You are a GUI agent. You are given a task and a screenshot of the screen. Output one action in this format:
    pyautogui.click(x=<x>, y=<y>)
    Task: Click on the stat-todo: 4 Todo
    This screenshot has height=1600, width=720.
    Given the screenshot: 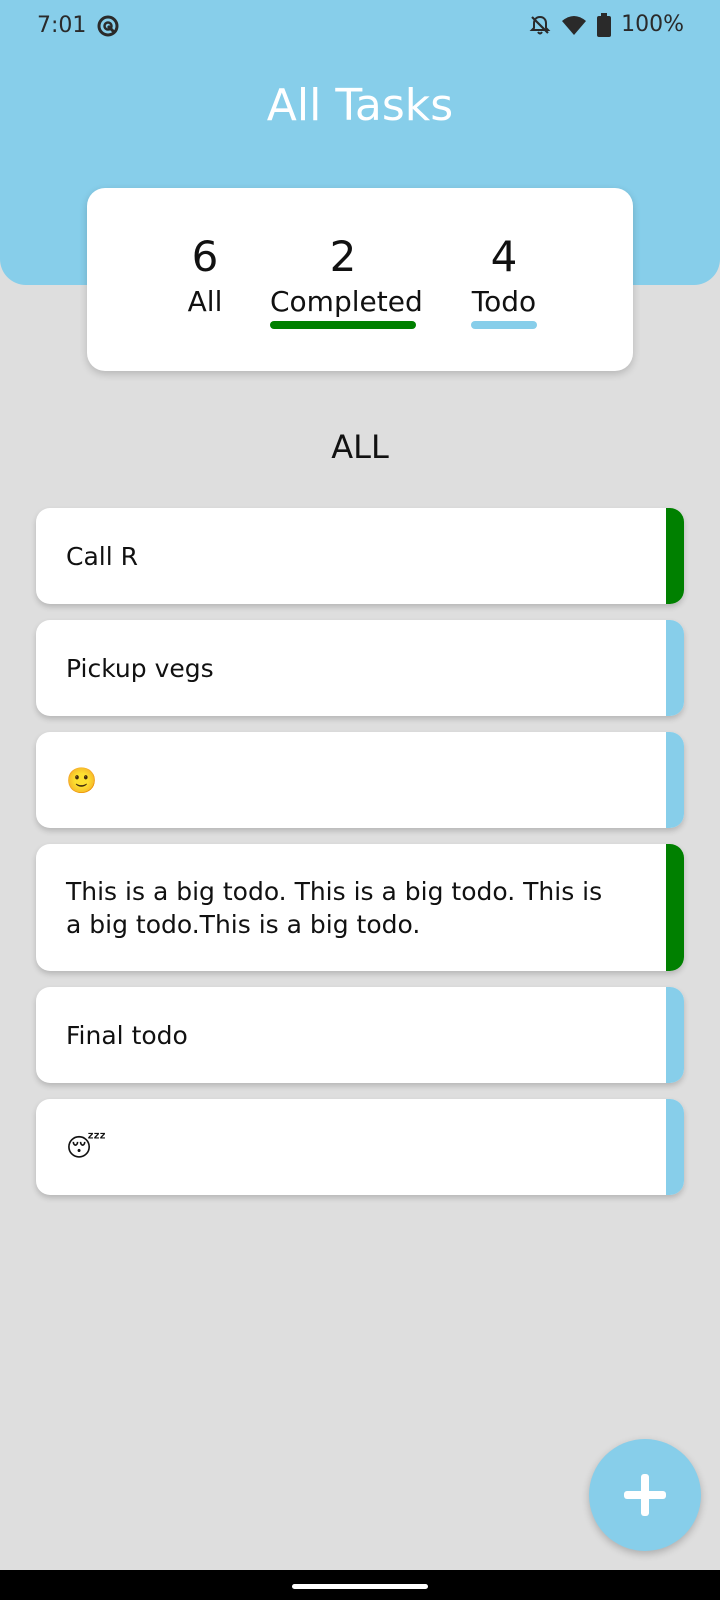 What is the action you would take?
    pyautogui.click(x=504, y=281)
    